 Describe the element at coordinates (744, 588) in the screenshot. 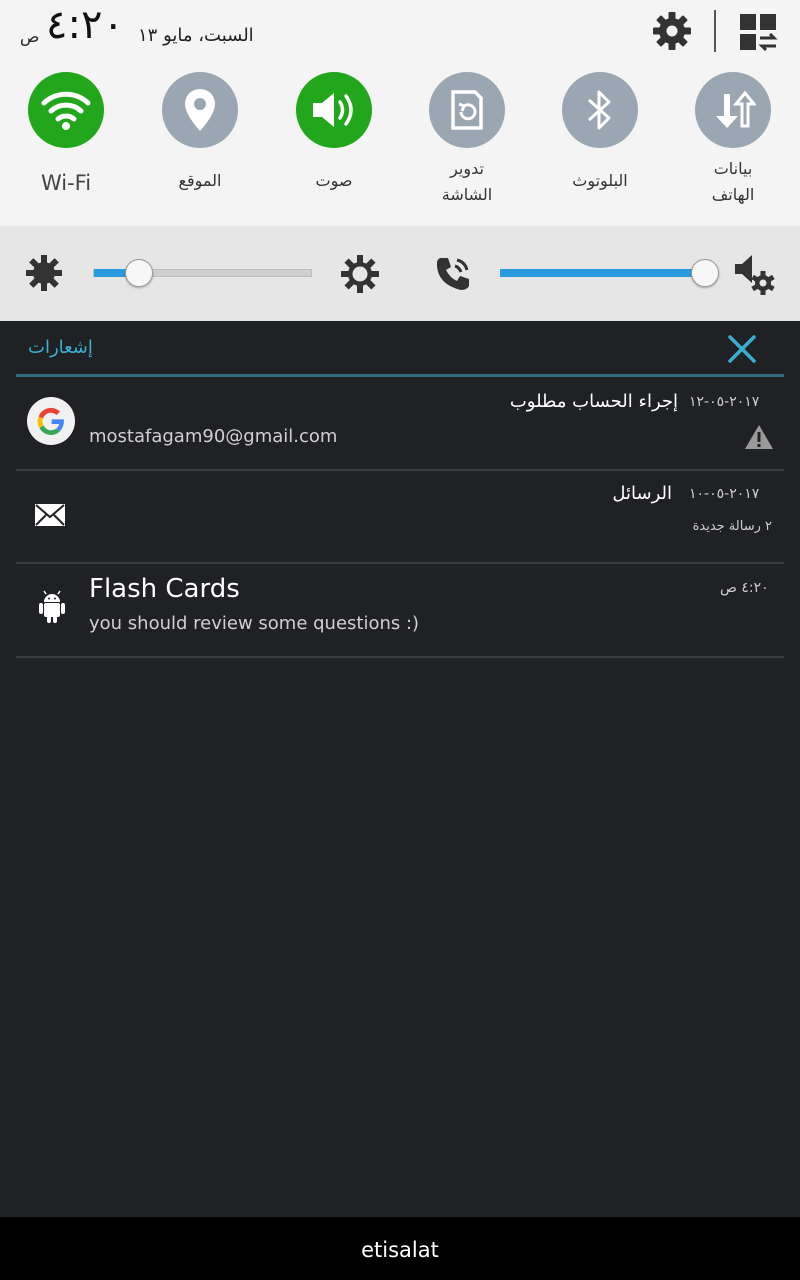

I see `notification-date: ٤:٢٠ ص` at that location.